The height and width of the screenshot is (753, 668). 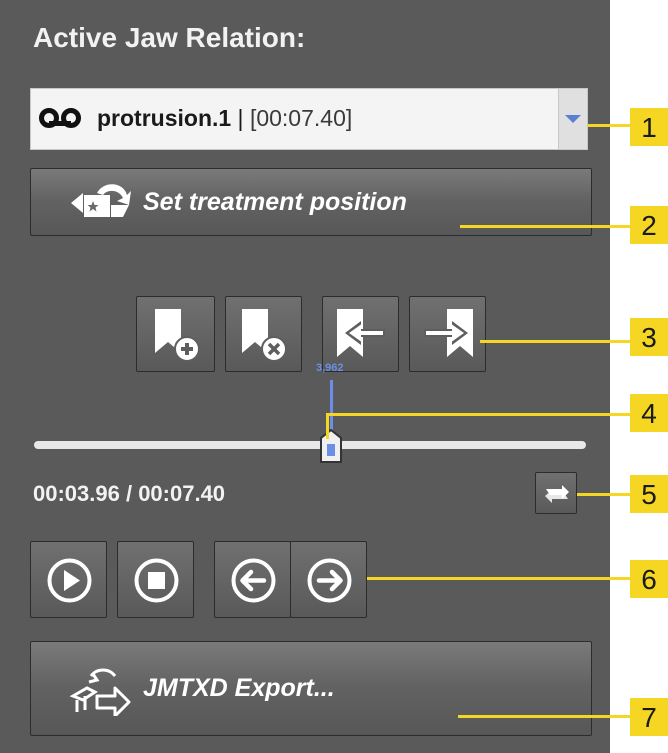 I want to click on callout-3: 3, so click(x=649, y=337).